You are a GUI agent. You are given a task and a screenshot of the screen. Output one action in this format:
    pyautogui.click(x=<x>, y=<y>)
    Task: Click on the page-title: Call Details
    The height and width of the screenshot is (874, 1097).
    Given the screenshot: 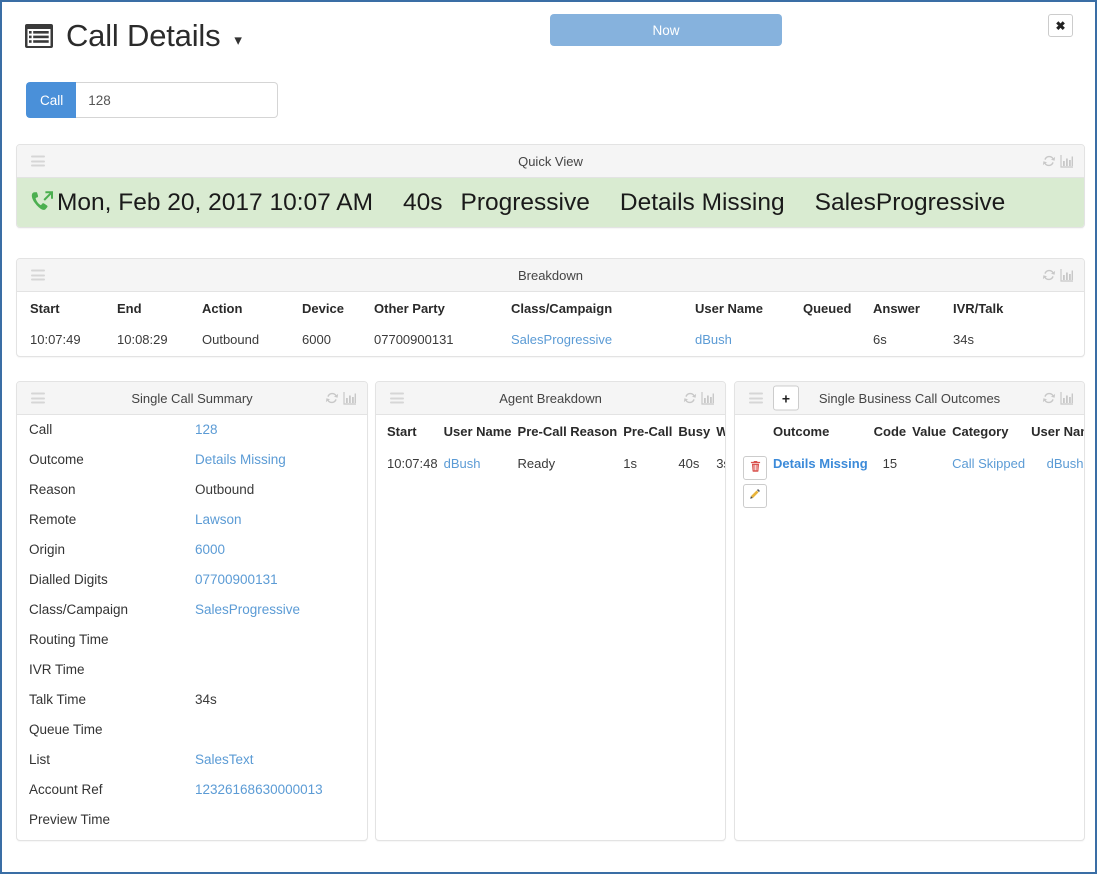 What is the action you would take?
    pyautogui.click(x=143, y=35)
    